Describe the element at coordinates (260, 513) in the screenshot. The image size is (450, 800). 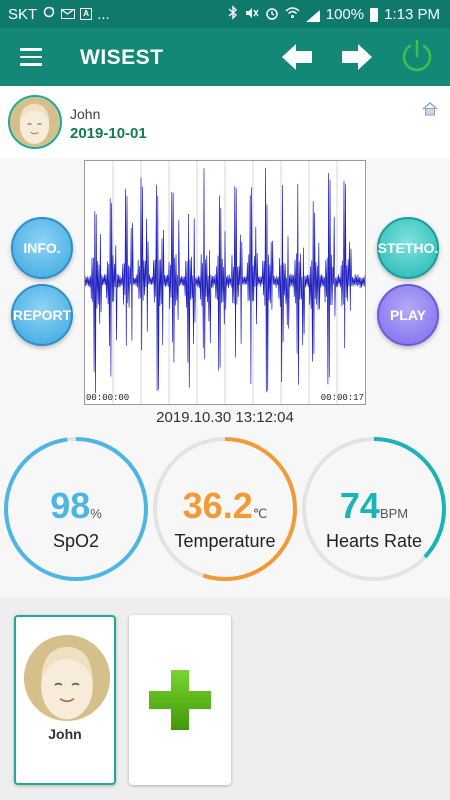
I see `temperature-unit: ℃` at that location.